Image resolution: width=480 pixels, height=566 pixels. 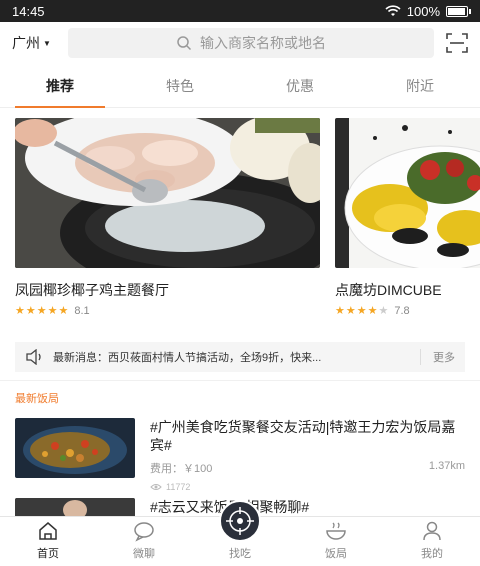 I want to click on rating-value: 8.1, so click(x=82, y=310).